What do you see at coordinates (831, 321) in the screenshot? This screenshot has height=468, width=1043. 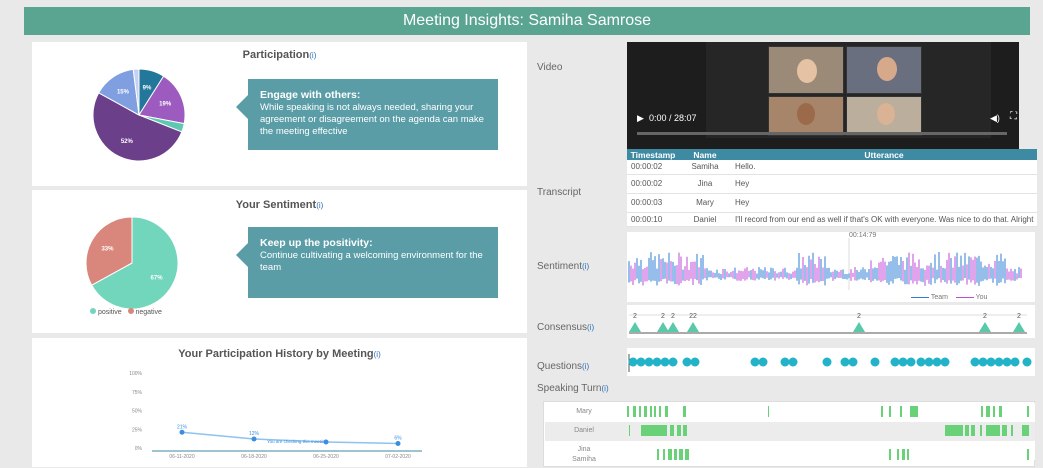 I see `consensus-chart: 2 2 2 22 2 2 2` at bounding box center [831, 321].